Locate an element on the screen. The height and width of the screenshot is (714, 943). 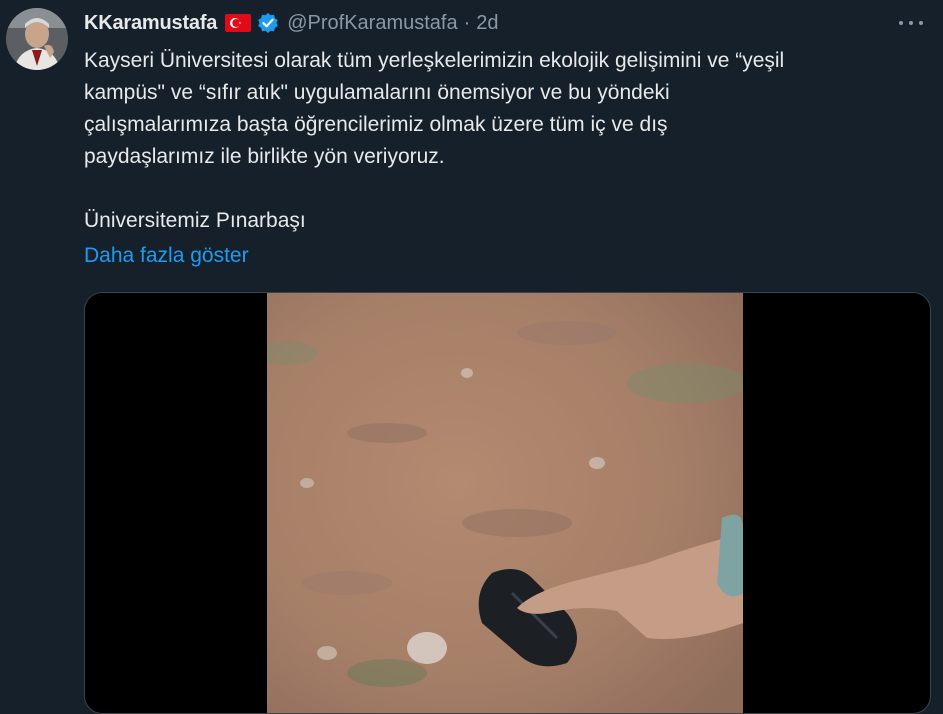
avatar is located at coordinates (37, 39).